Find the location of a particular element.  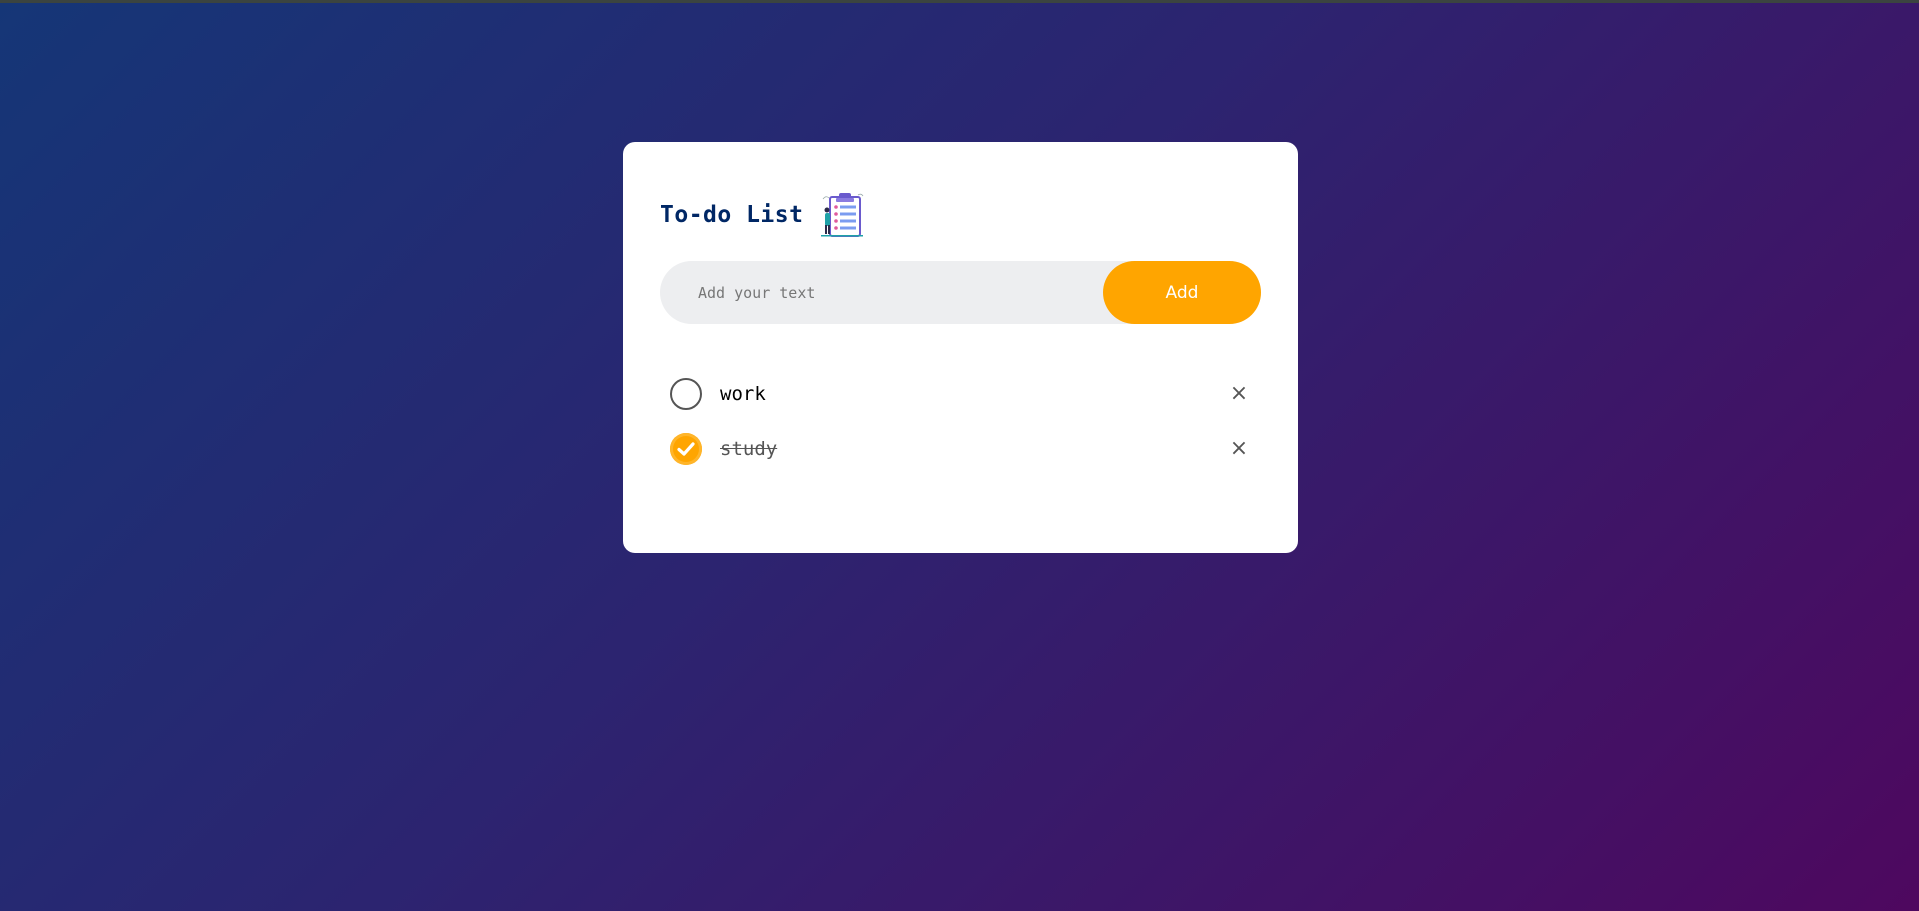

task-text: study is located at coordinates (749, 448).